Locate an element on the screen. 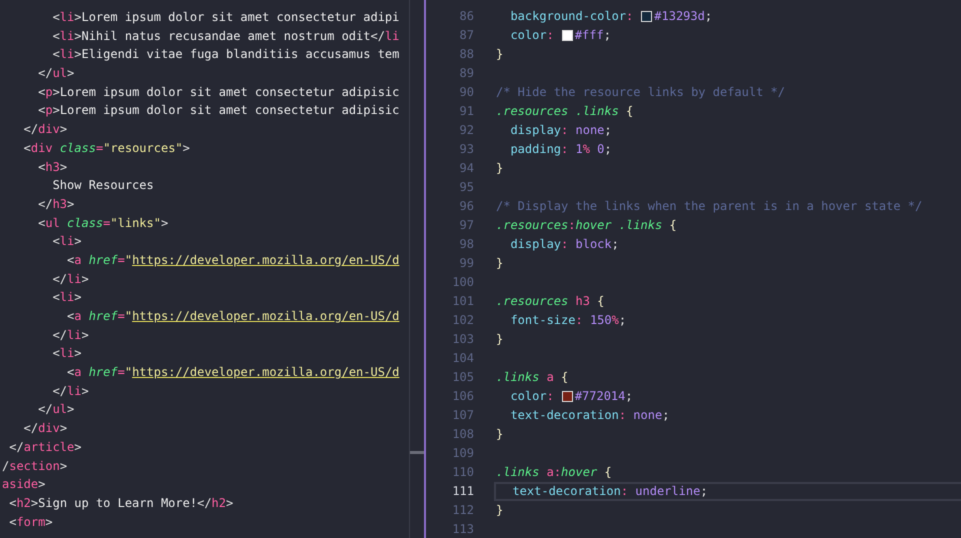 This screenshot has height=538, width=961. line-number: 88 is located at coordinates (467, 54).